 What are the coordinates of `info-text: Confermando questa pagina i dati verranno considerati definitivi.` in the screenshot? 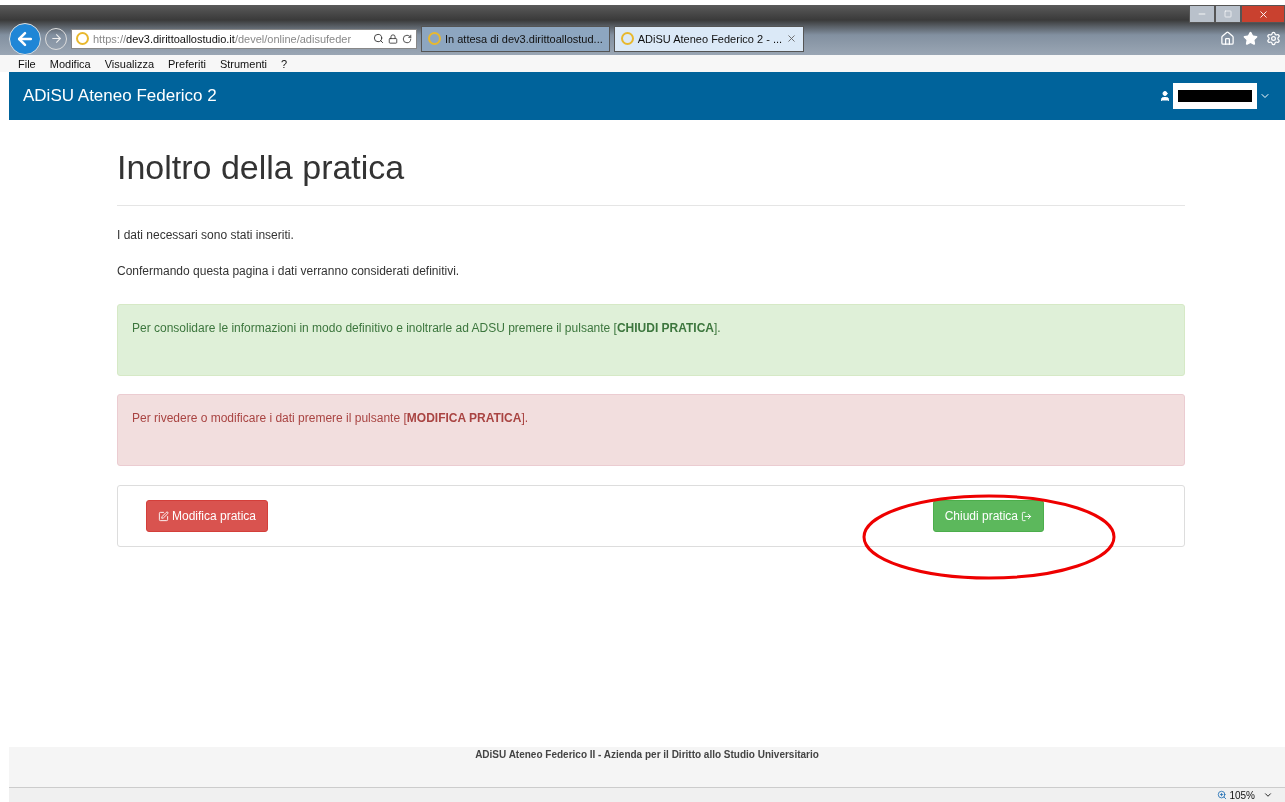 It's located at (289, 271).